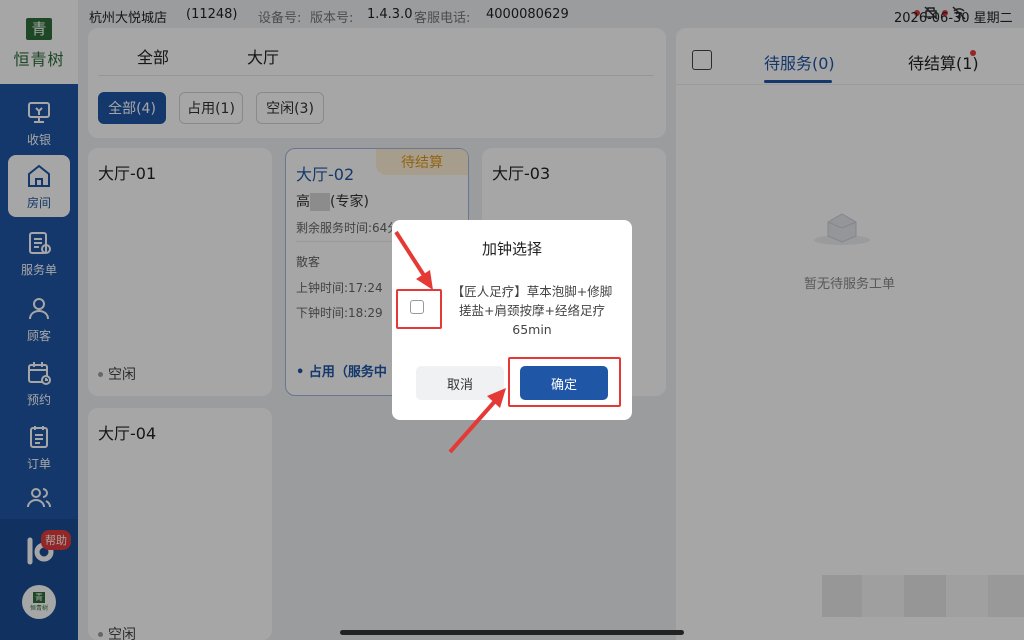 This screenshot has width=1024, height=640. I want to click on home-indicator, so click(512, 632).